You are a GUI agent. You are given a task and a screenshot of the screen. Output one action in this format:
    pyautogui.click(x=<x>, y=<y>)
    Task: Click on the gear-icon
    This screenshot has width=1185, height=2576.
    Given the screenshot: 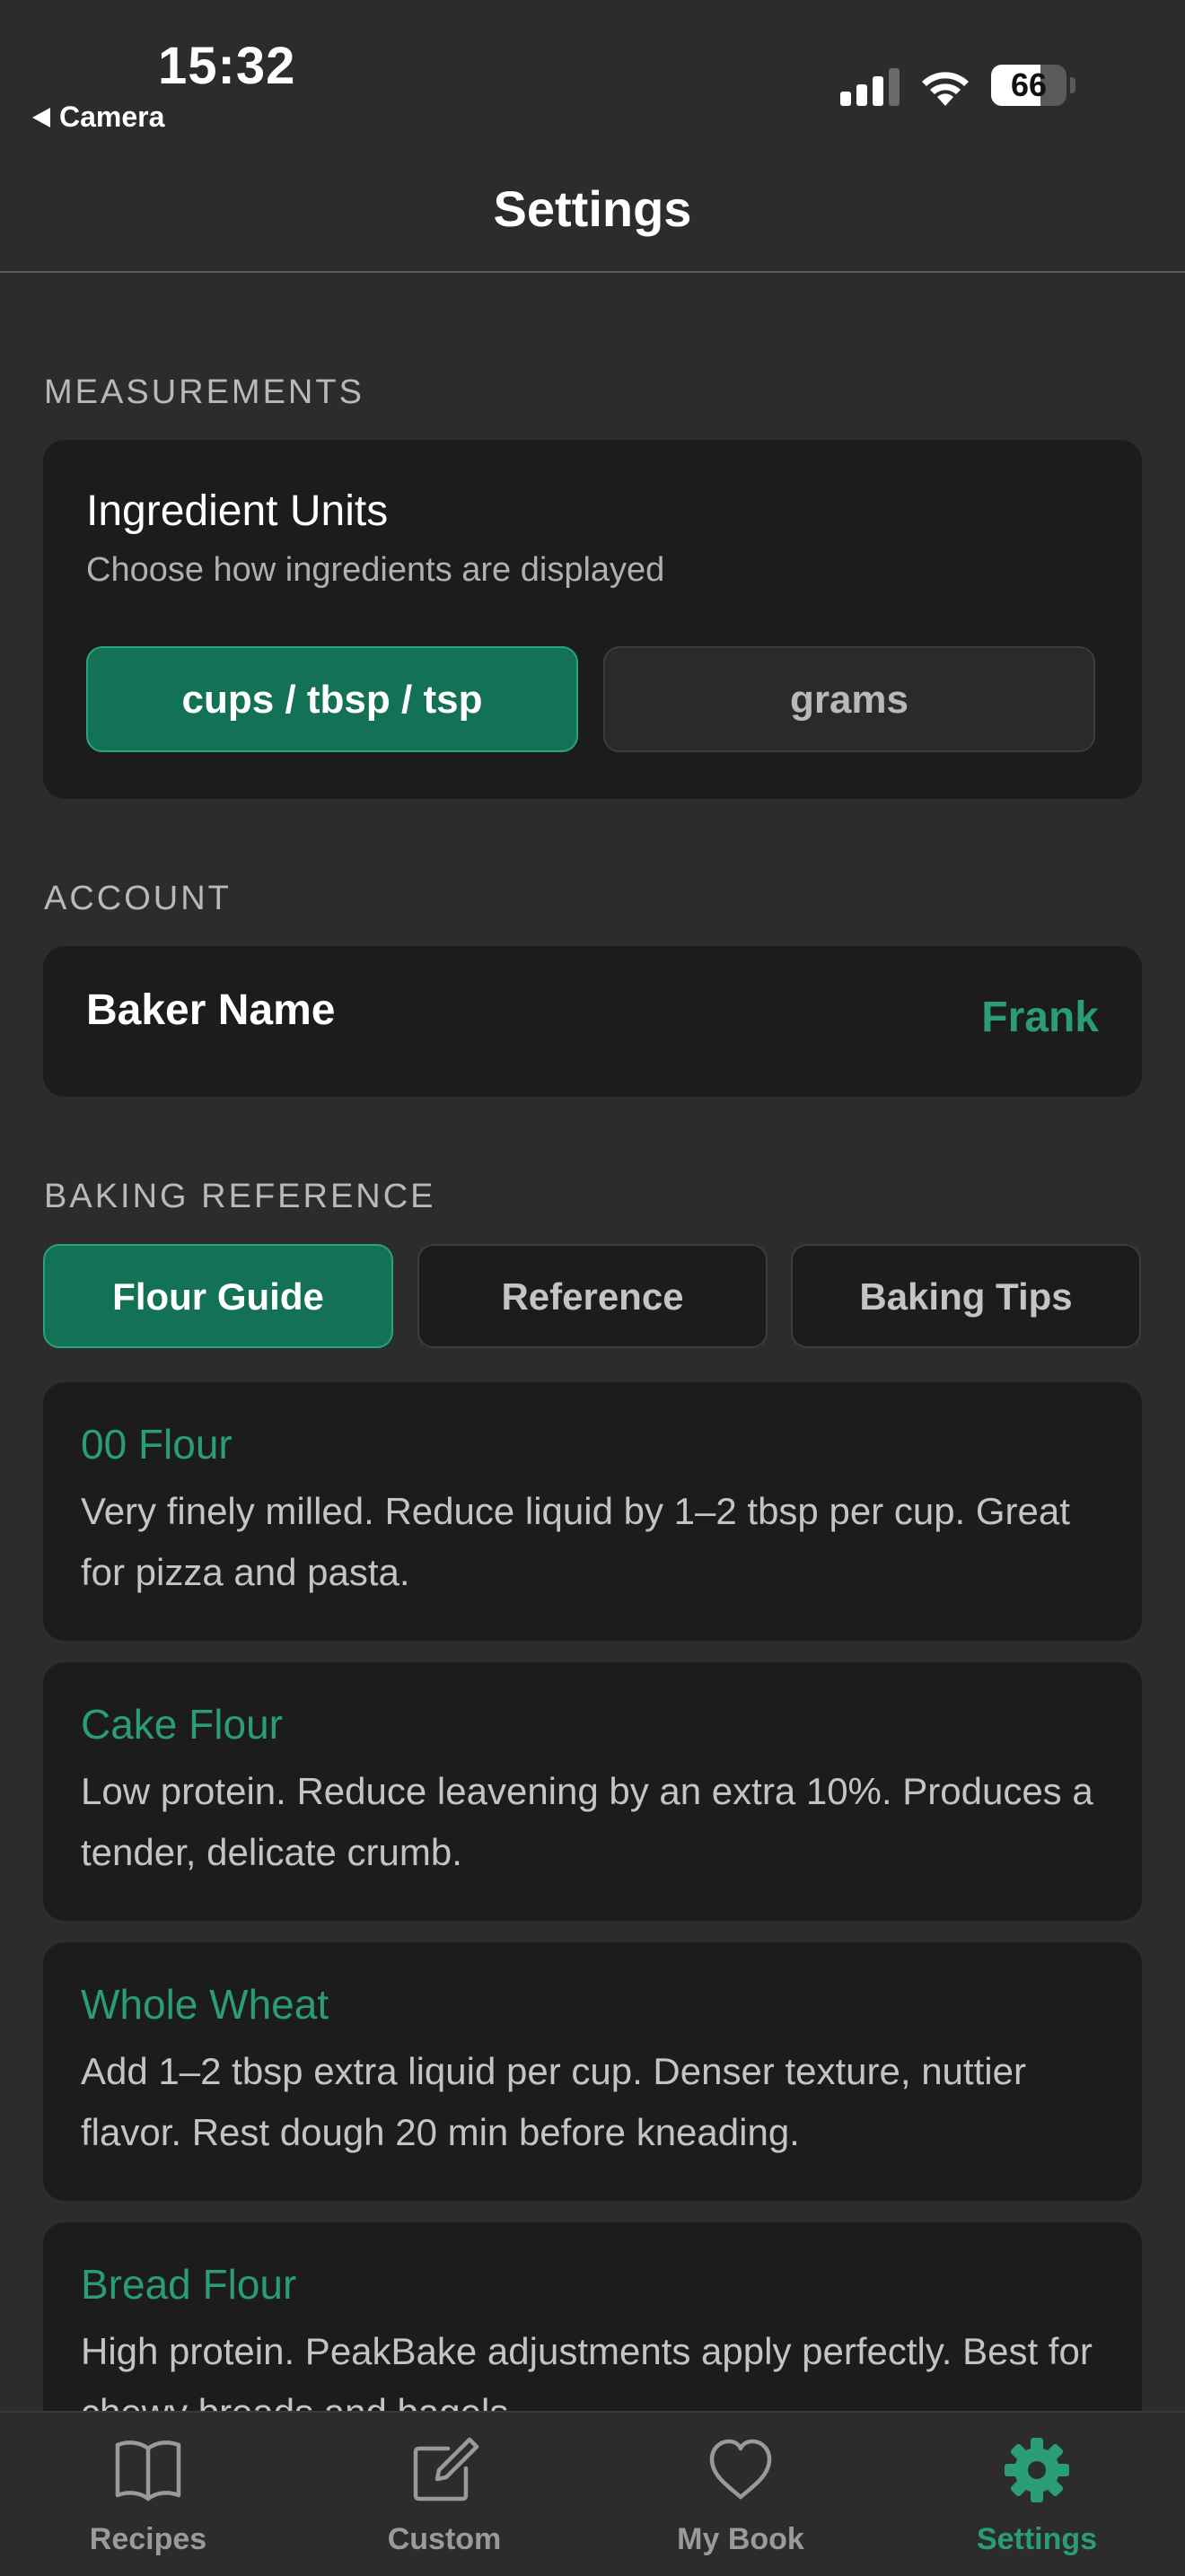 What is the action you would take?
    pyautogui.click(x=1037, y=2470)
    